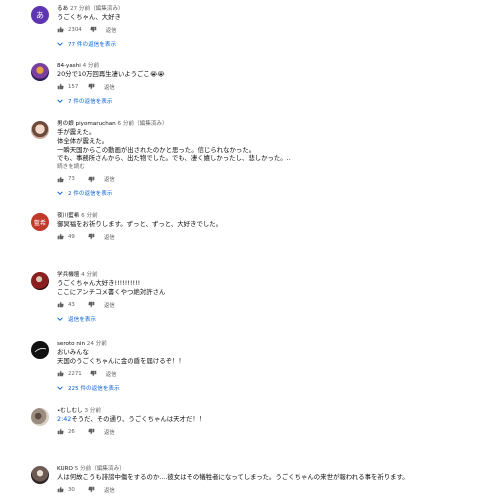 This screenshot has width=480, height=502. Describe the element at coordinates (92, 44) in the screenshot. I see `view-replies-label: 77 件の返信を表示` at that location.